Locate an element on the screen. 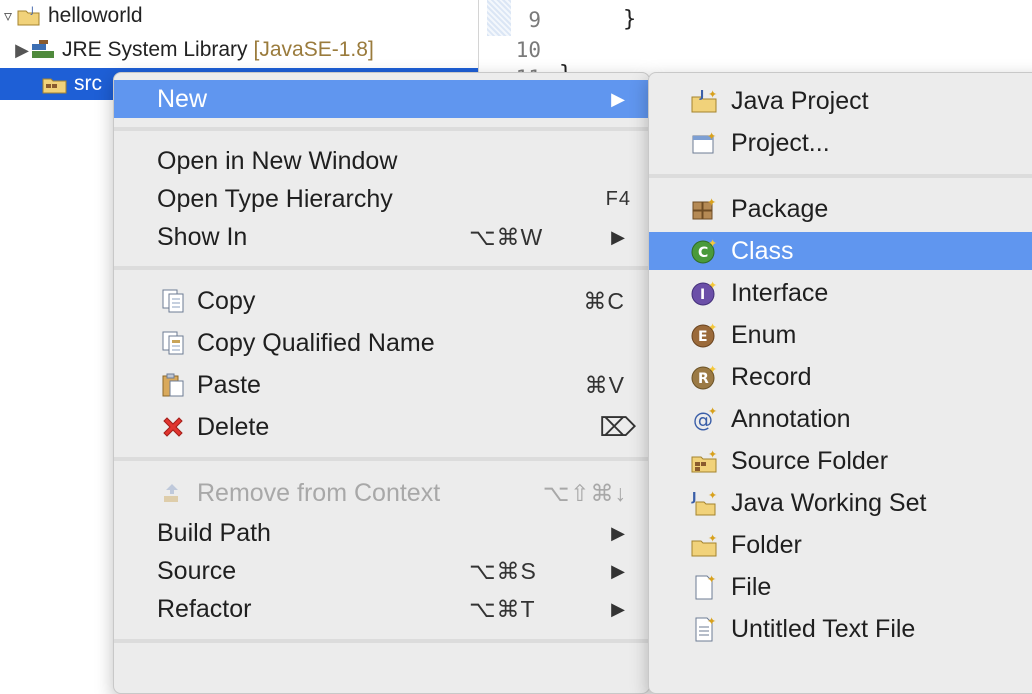 The height and width of the screenshot is (694, 1032). copy-icon is located at coordinates (173, 301).